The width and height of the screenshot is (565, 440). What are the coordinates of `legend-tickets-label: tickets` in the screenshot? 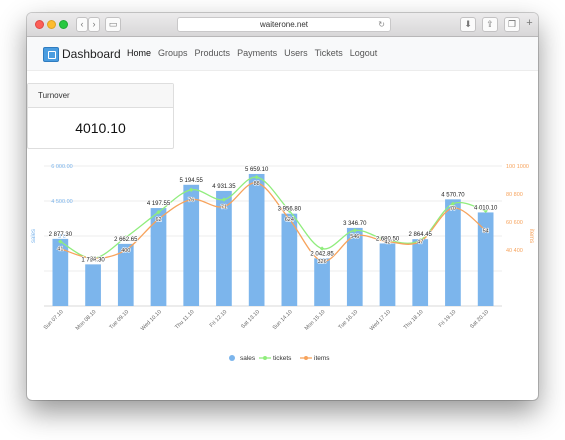 It's located at (282, 358).